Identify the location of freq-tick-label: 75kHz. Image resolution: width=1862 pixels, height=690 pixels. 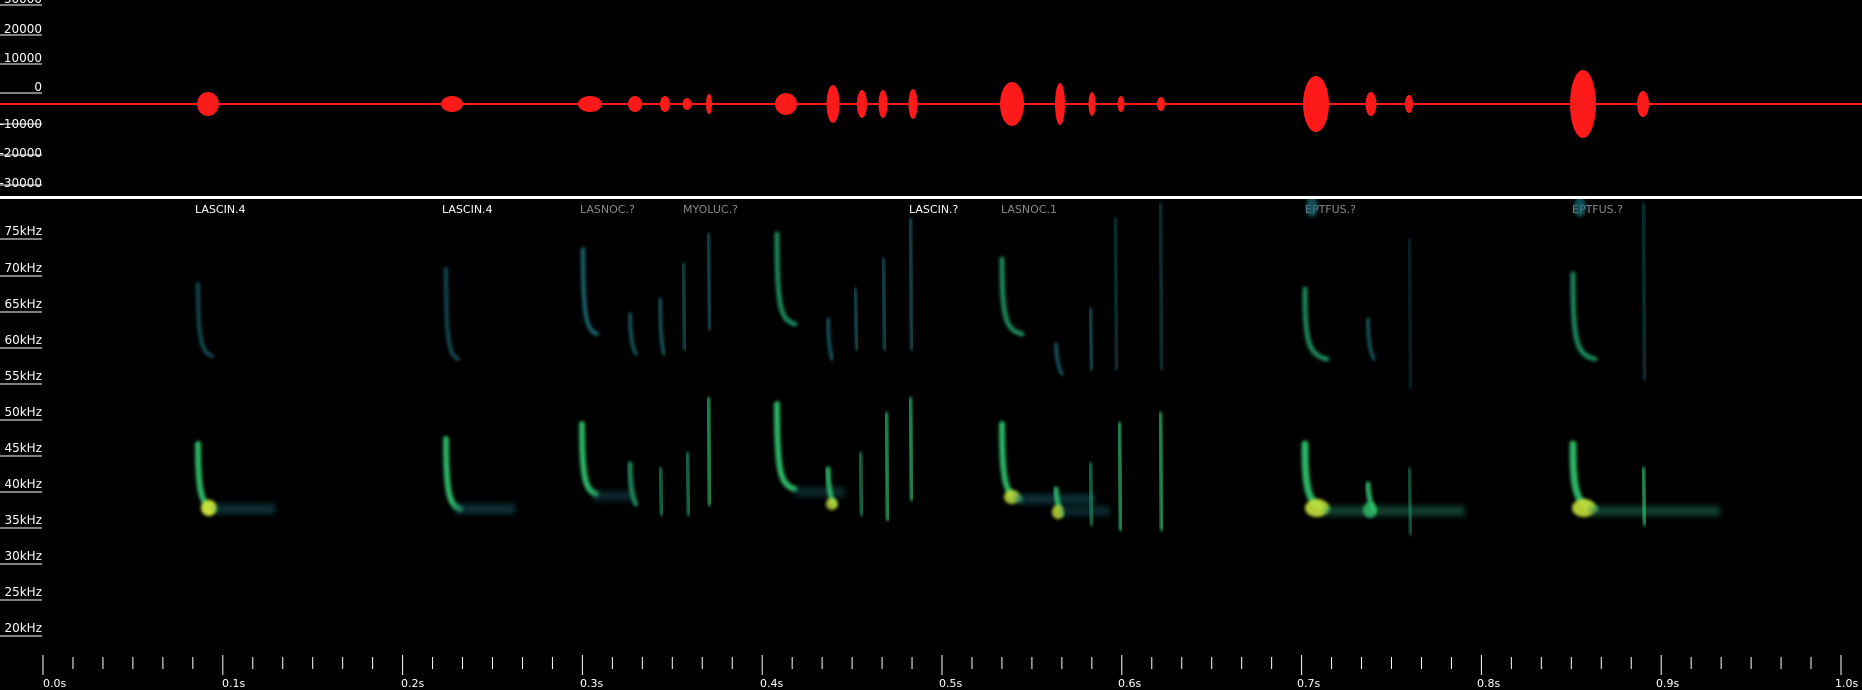
(23, 231).